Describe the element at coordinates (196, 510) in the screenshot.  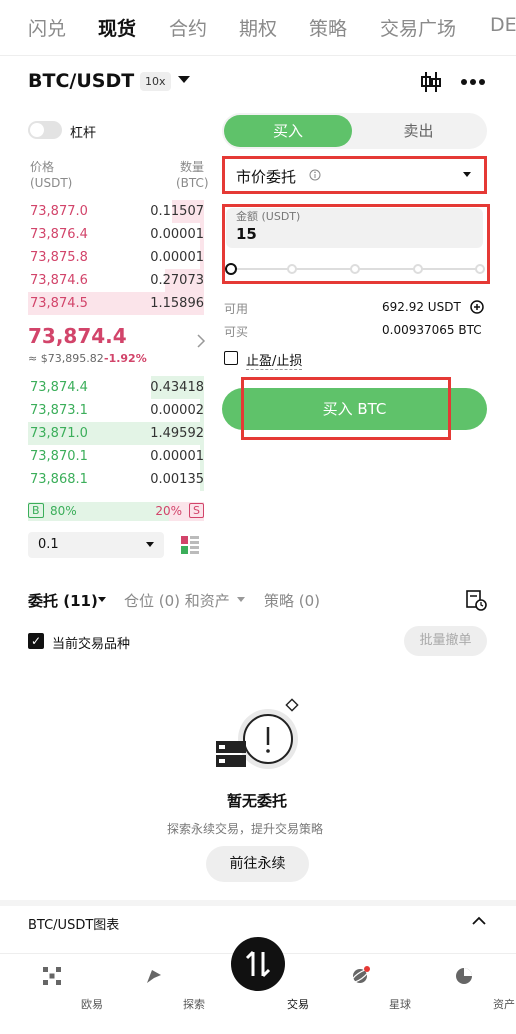
I see `sell-badge: S` at that location.